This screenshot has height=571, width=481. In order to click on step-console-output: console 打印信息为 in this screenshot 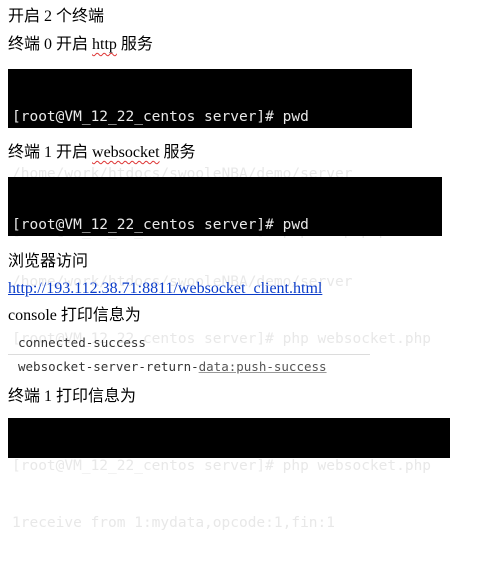, I will do `click(74, 315)`.